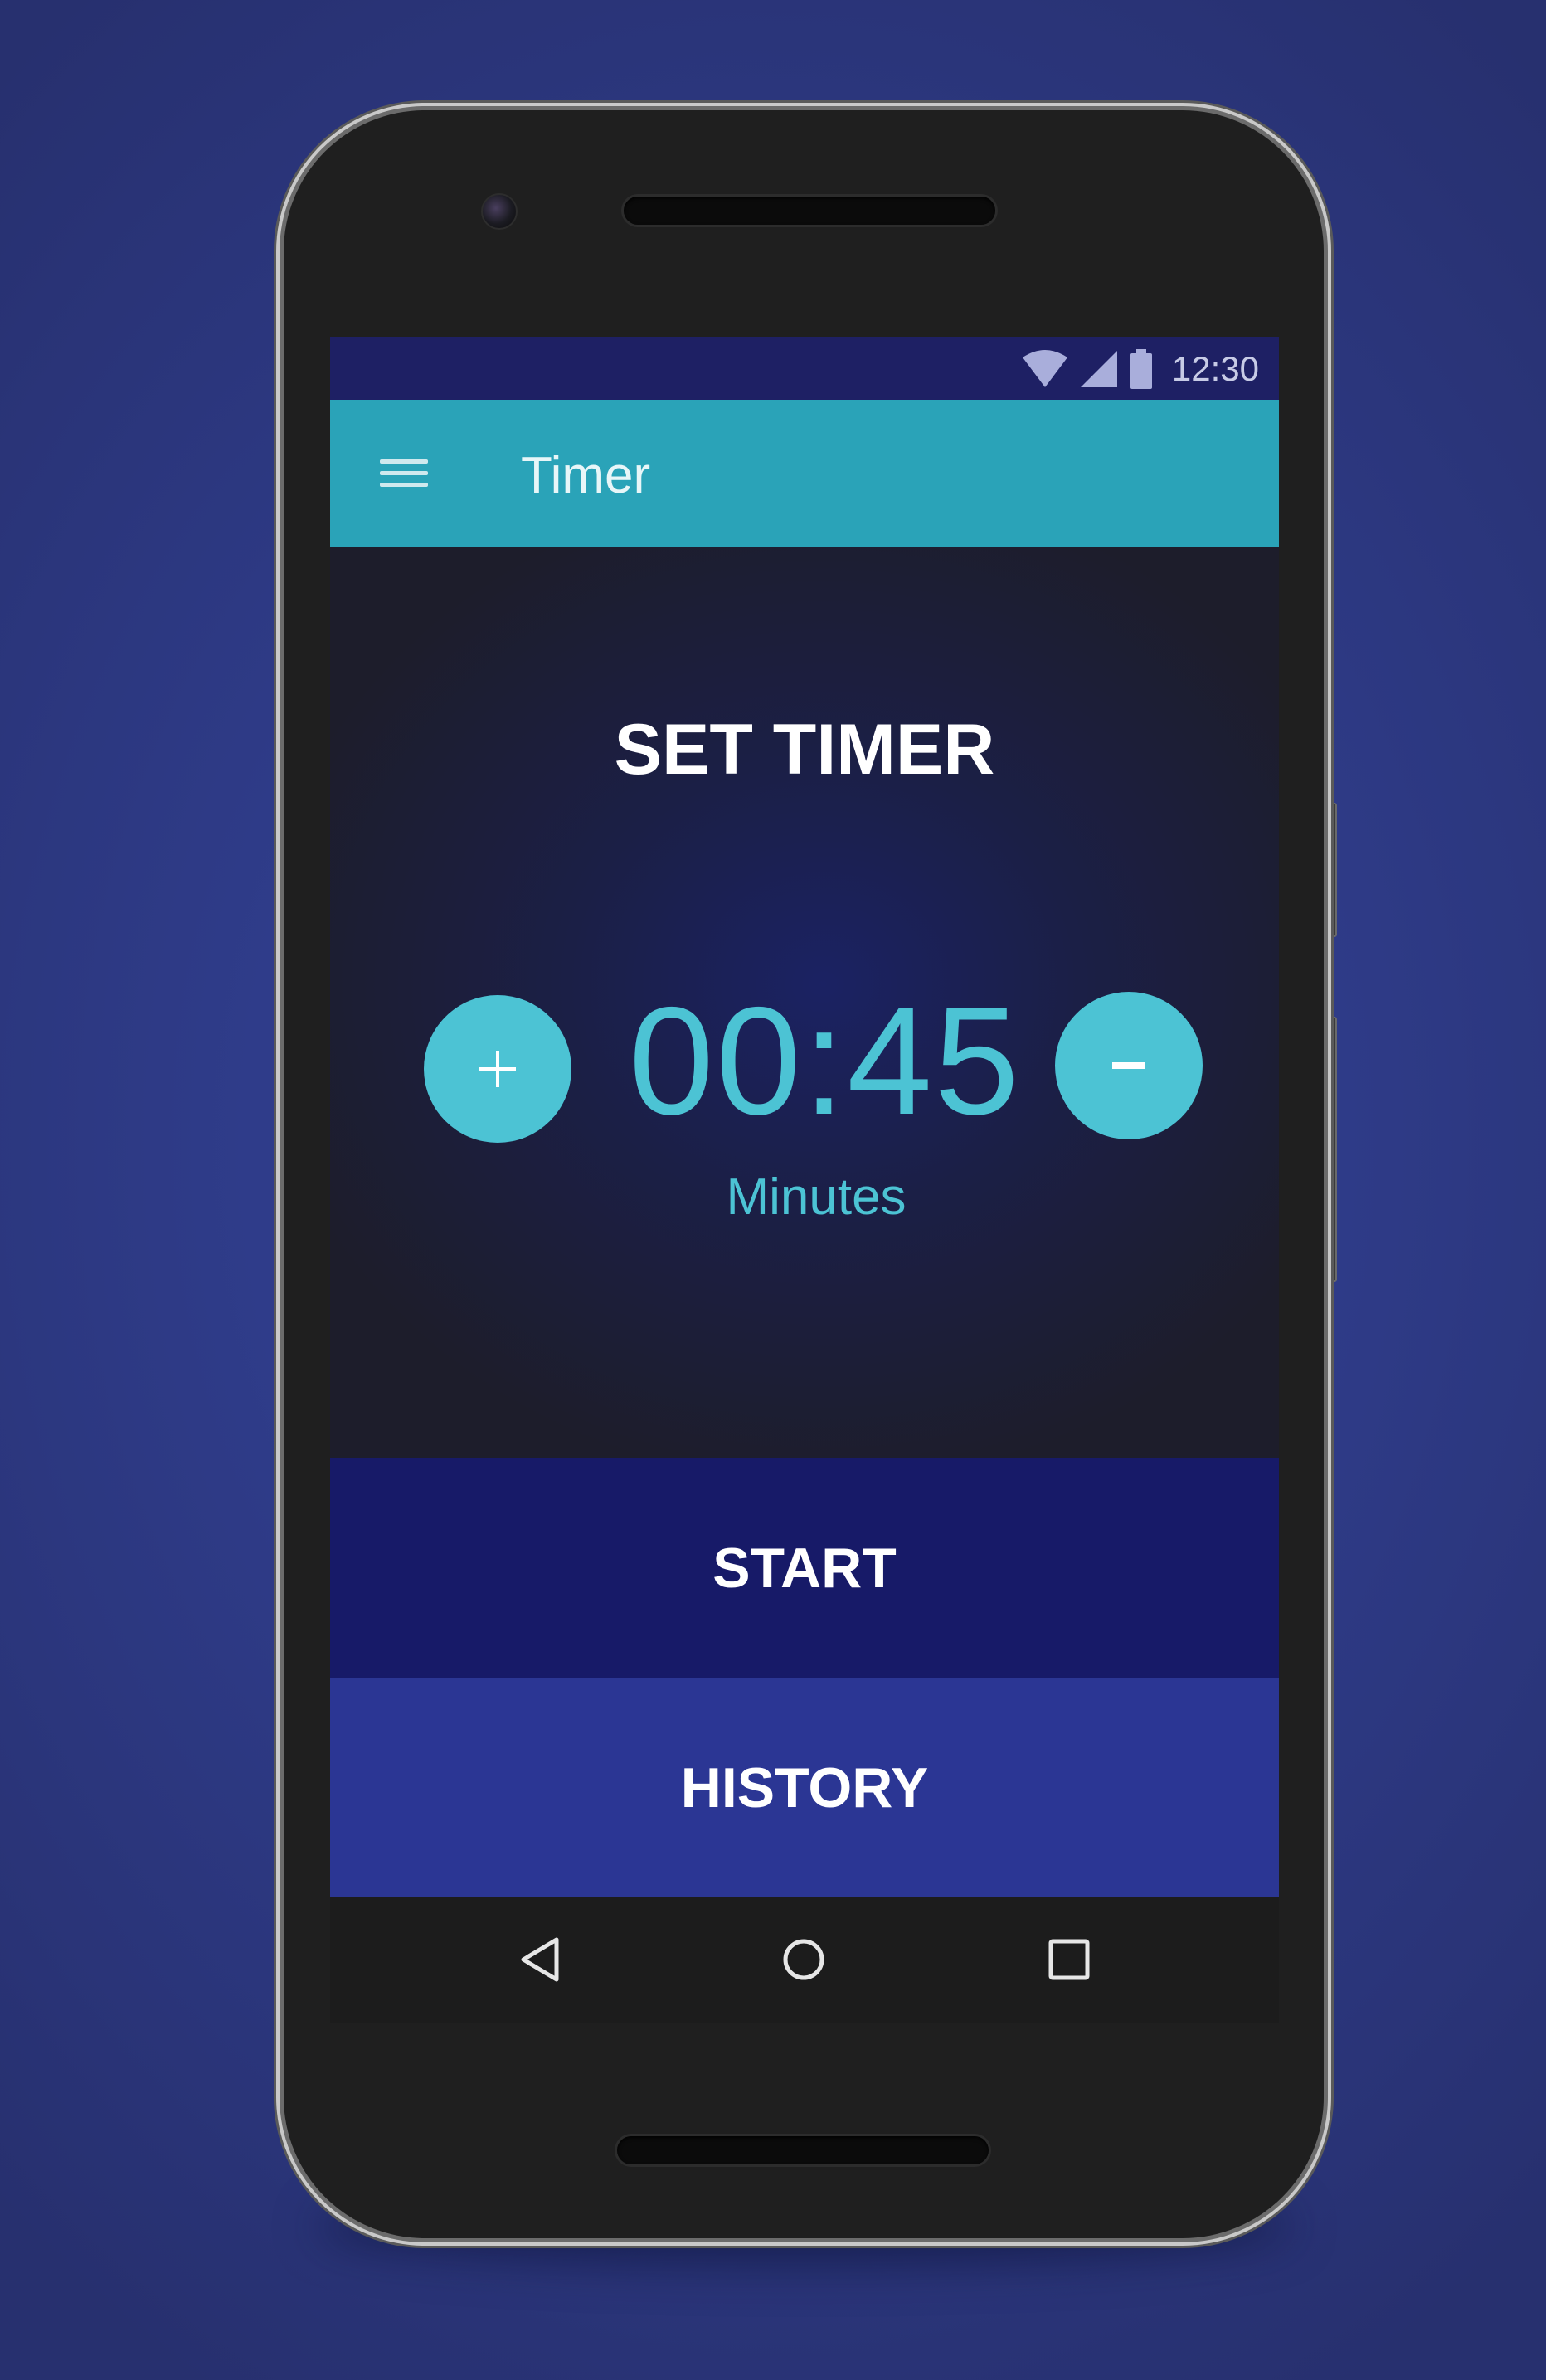 The height and width of the screenshot is (2380, 1546). I want to click on wifi-icon, so click(1044, 368).